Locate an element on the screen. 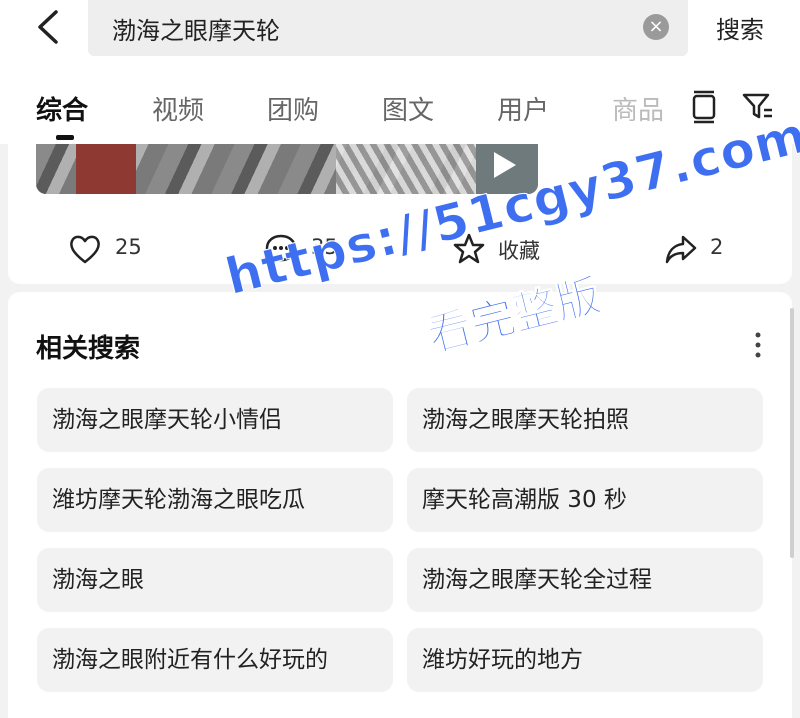 Image resolution: width=800 pixels, height=718 pixels. search-input: 渤海之眼摩天轮 is located at coordinates (196, 28).